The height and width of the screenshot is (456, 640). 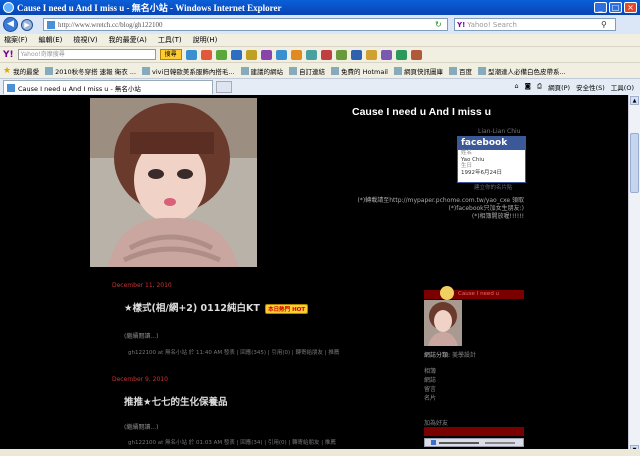 I want to click on command-bar: ⌂ ◙ ⎙ 網頁(P) 安全性(S) 工具(O), so click(x=577, y=87).